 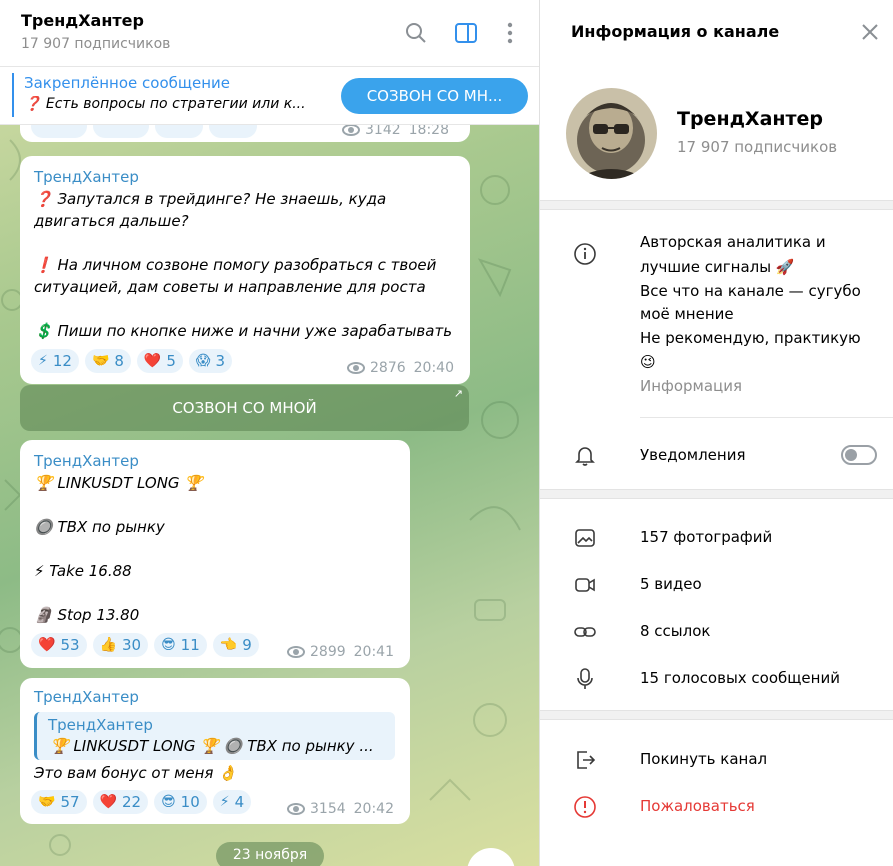 What do you see at coordinates (586, 760) in the screenshot?
I see `leave-icon` at bounding box center [586, 760].